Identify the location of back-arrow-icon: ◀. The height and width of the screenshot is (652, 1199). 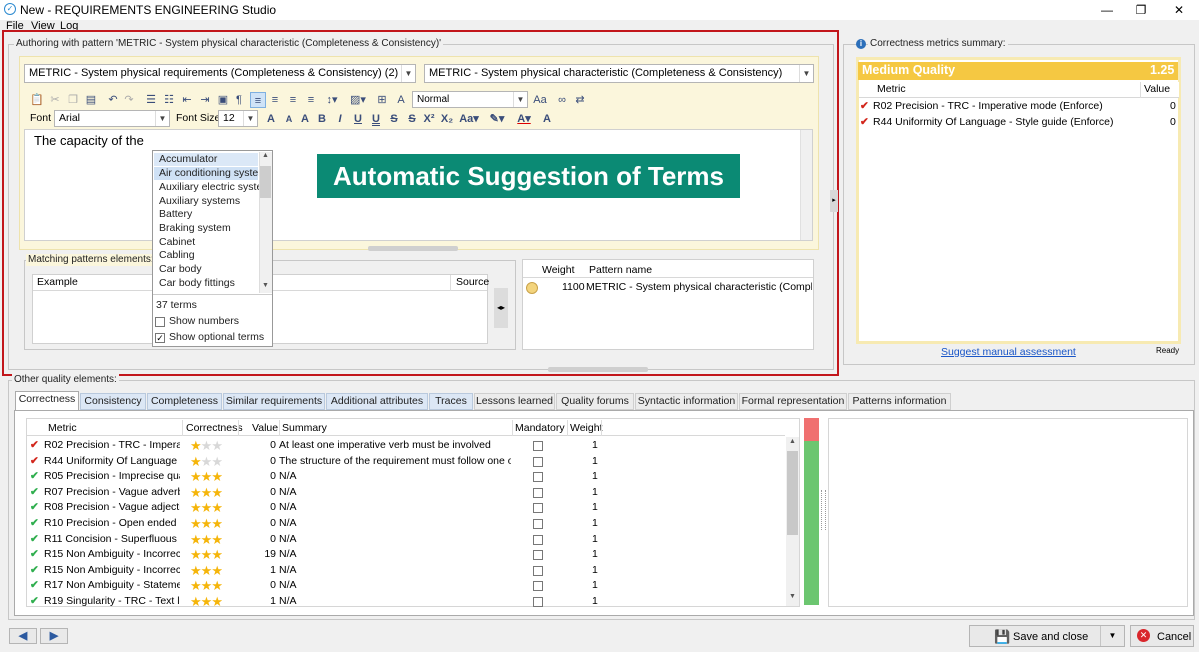
(23, 636).